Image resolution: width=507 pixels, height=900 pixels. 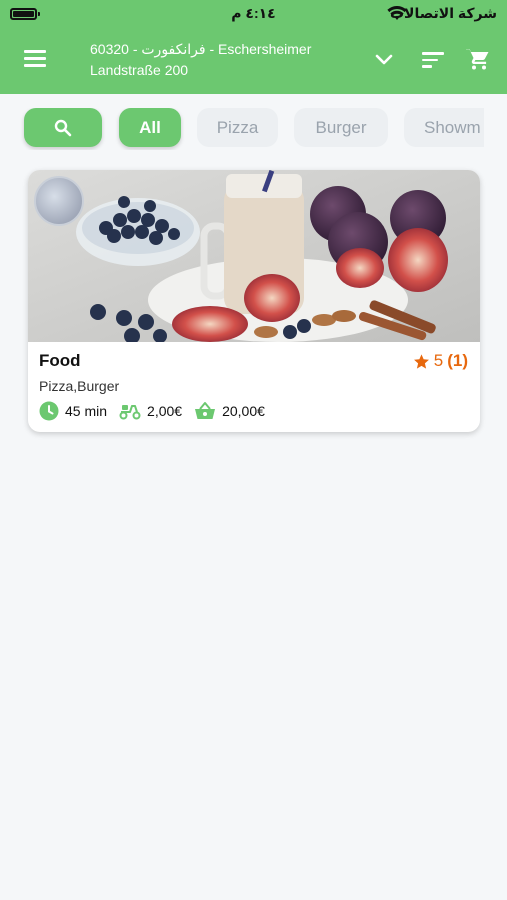 I want to click on category-filter-bar: All Pizza Burger Showm, so click(x=242, y=129).